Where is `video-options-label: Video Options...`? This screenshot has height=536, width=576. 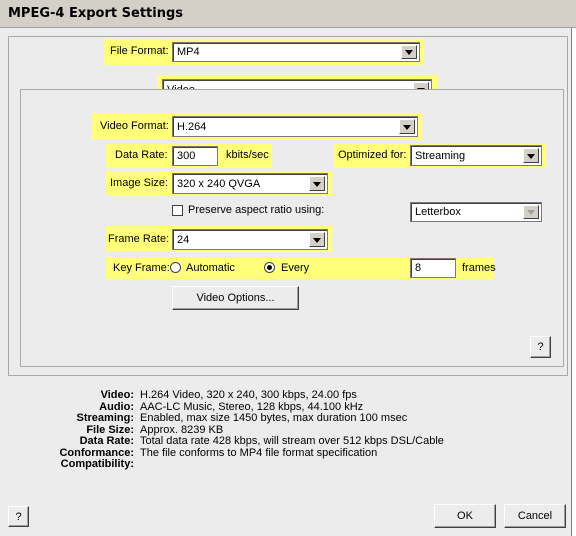 video-options-label: Video Options... is located at coordinates (235, 298).